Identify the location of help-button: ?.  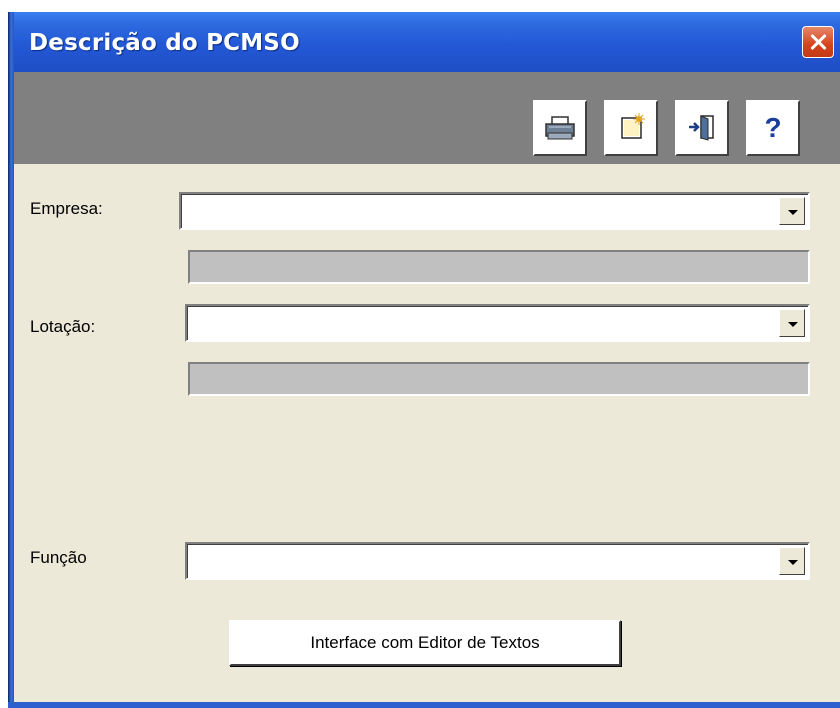
(773, 128).